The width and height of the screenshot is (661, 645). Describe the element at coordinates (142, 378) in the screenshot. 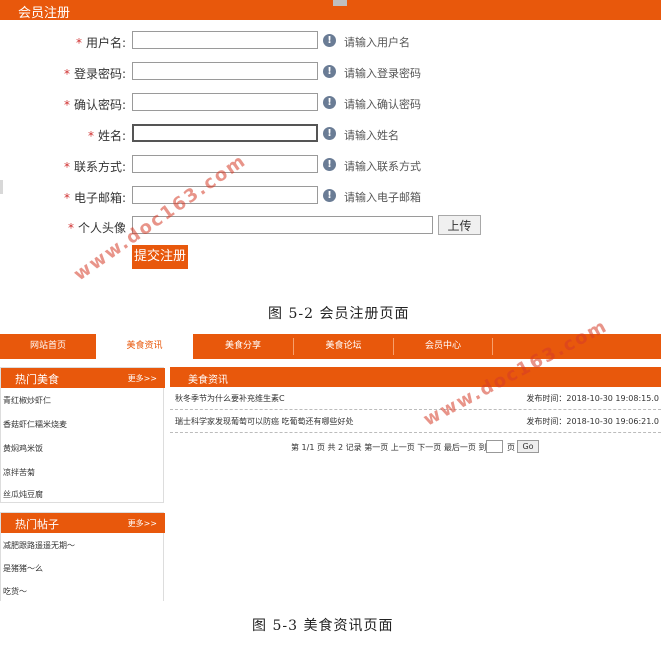

I see `hot-food-more-link: 更多>>` at that location.